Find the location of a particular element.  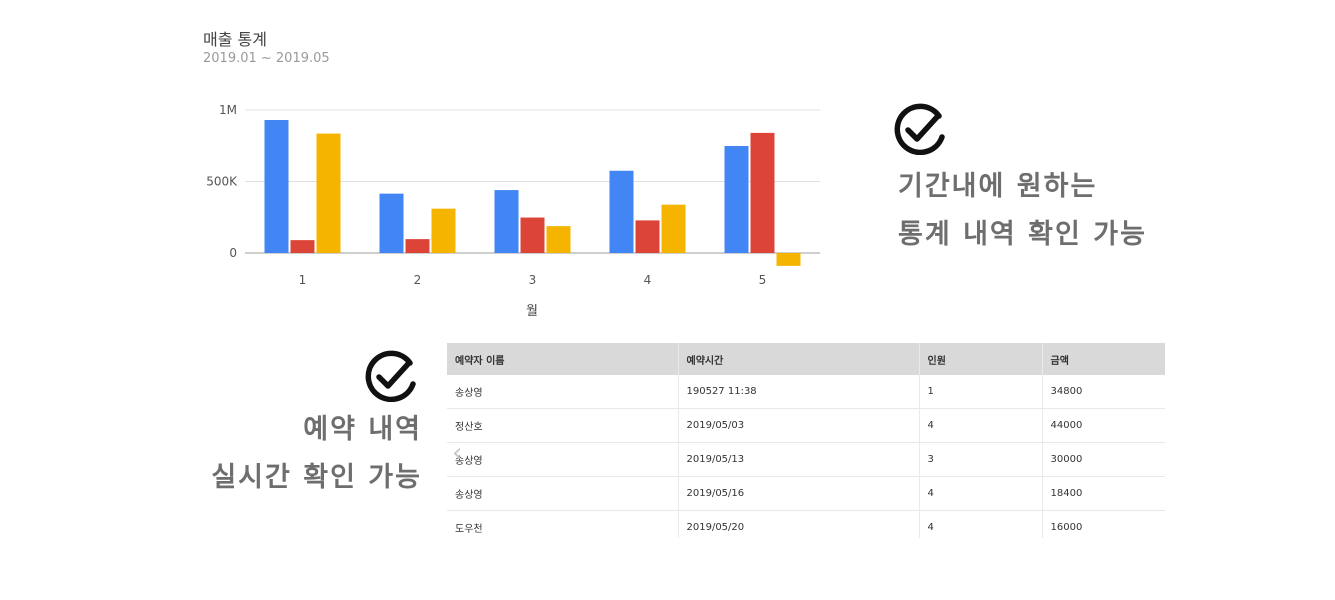

cell-people: 1 is located at coordinates (980, 392).